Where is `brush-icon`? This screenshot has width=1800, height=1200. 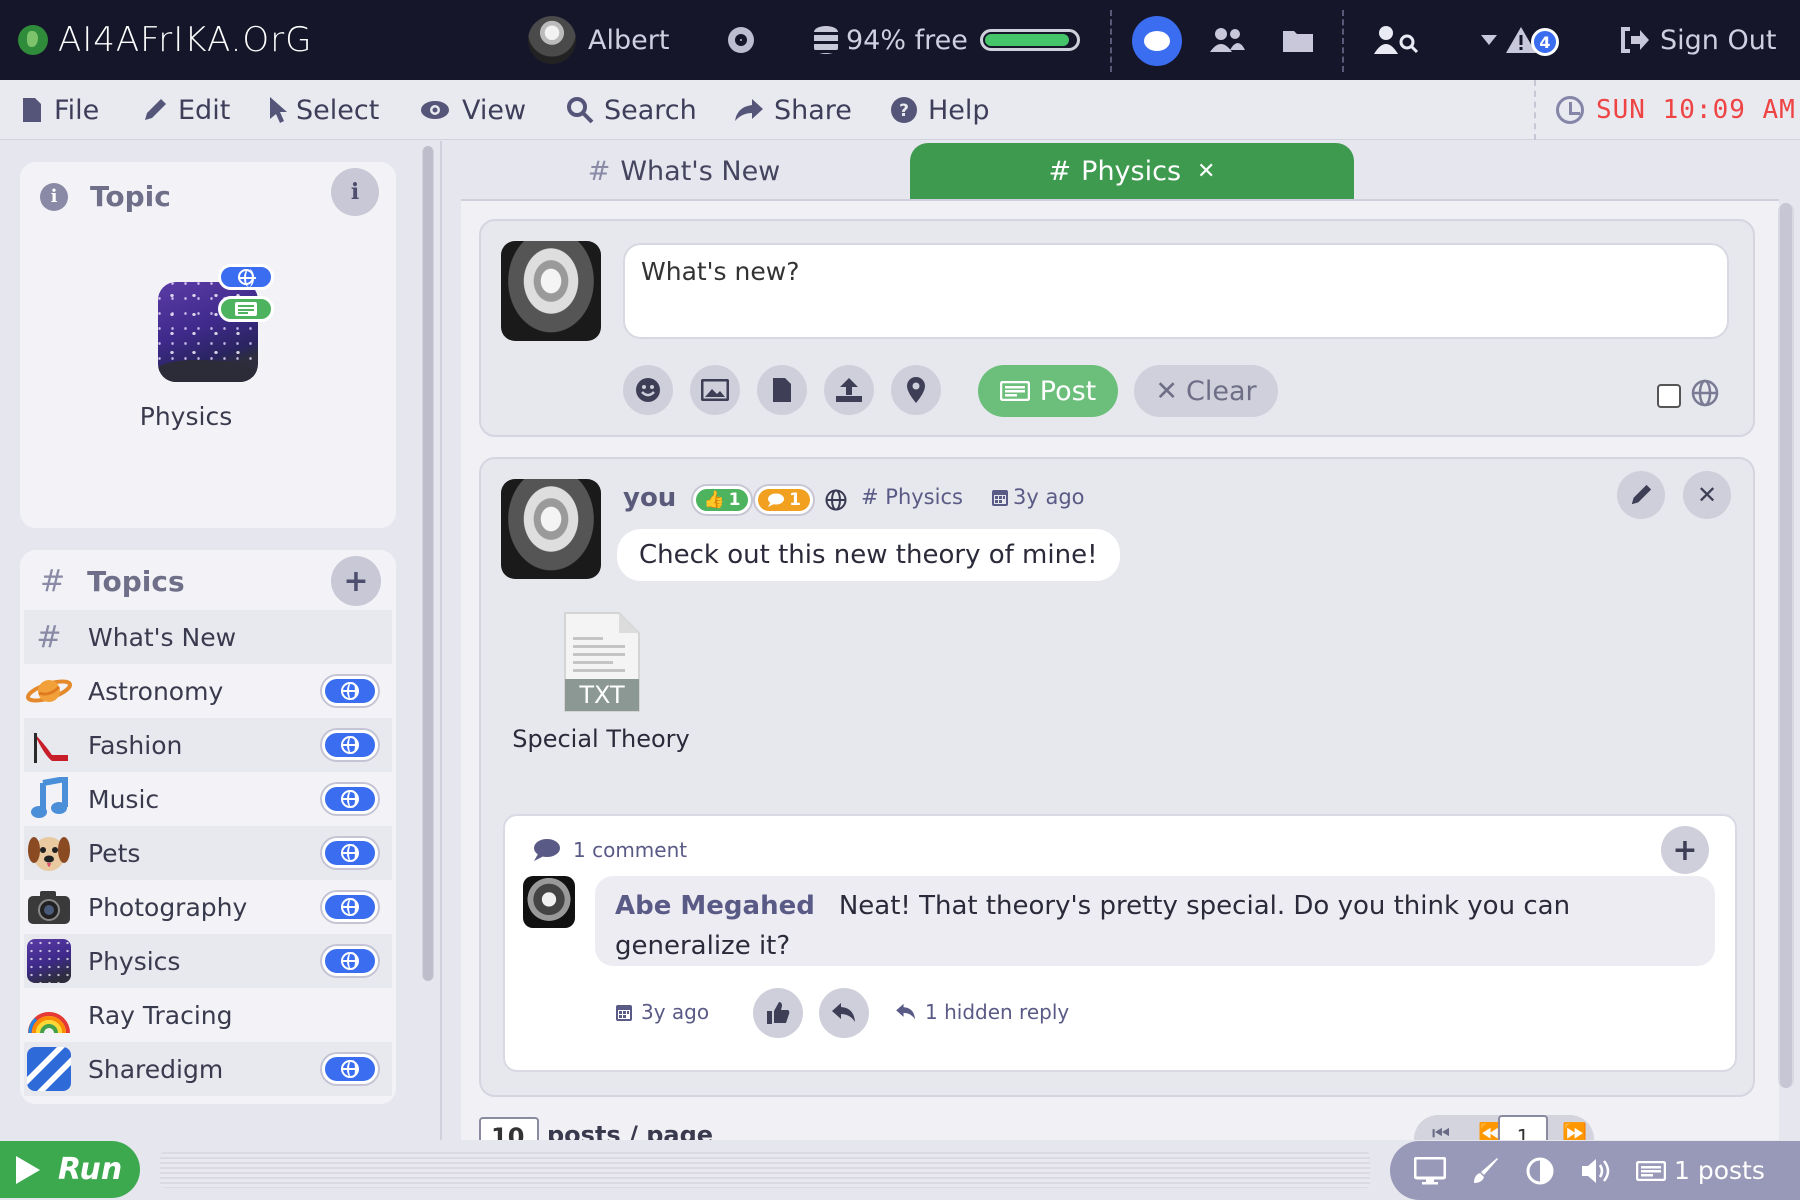 brush-icon is located at coordinates (1486, 1171).